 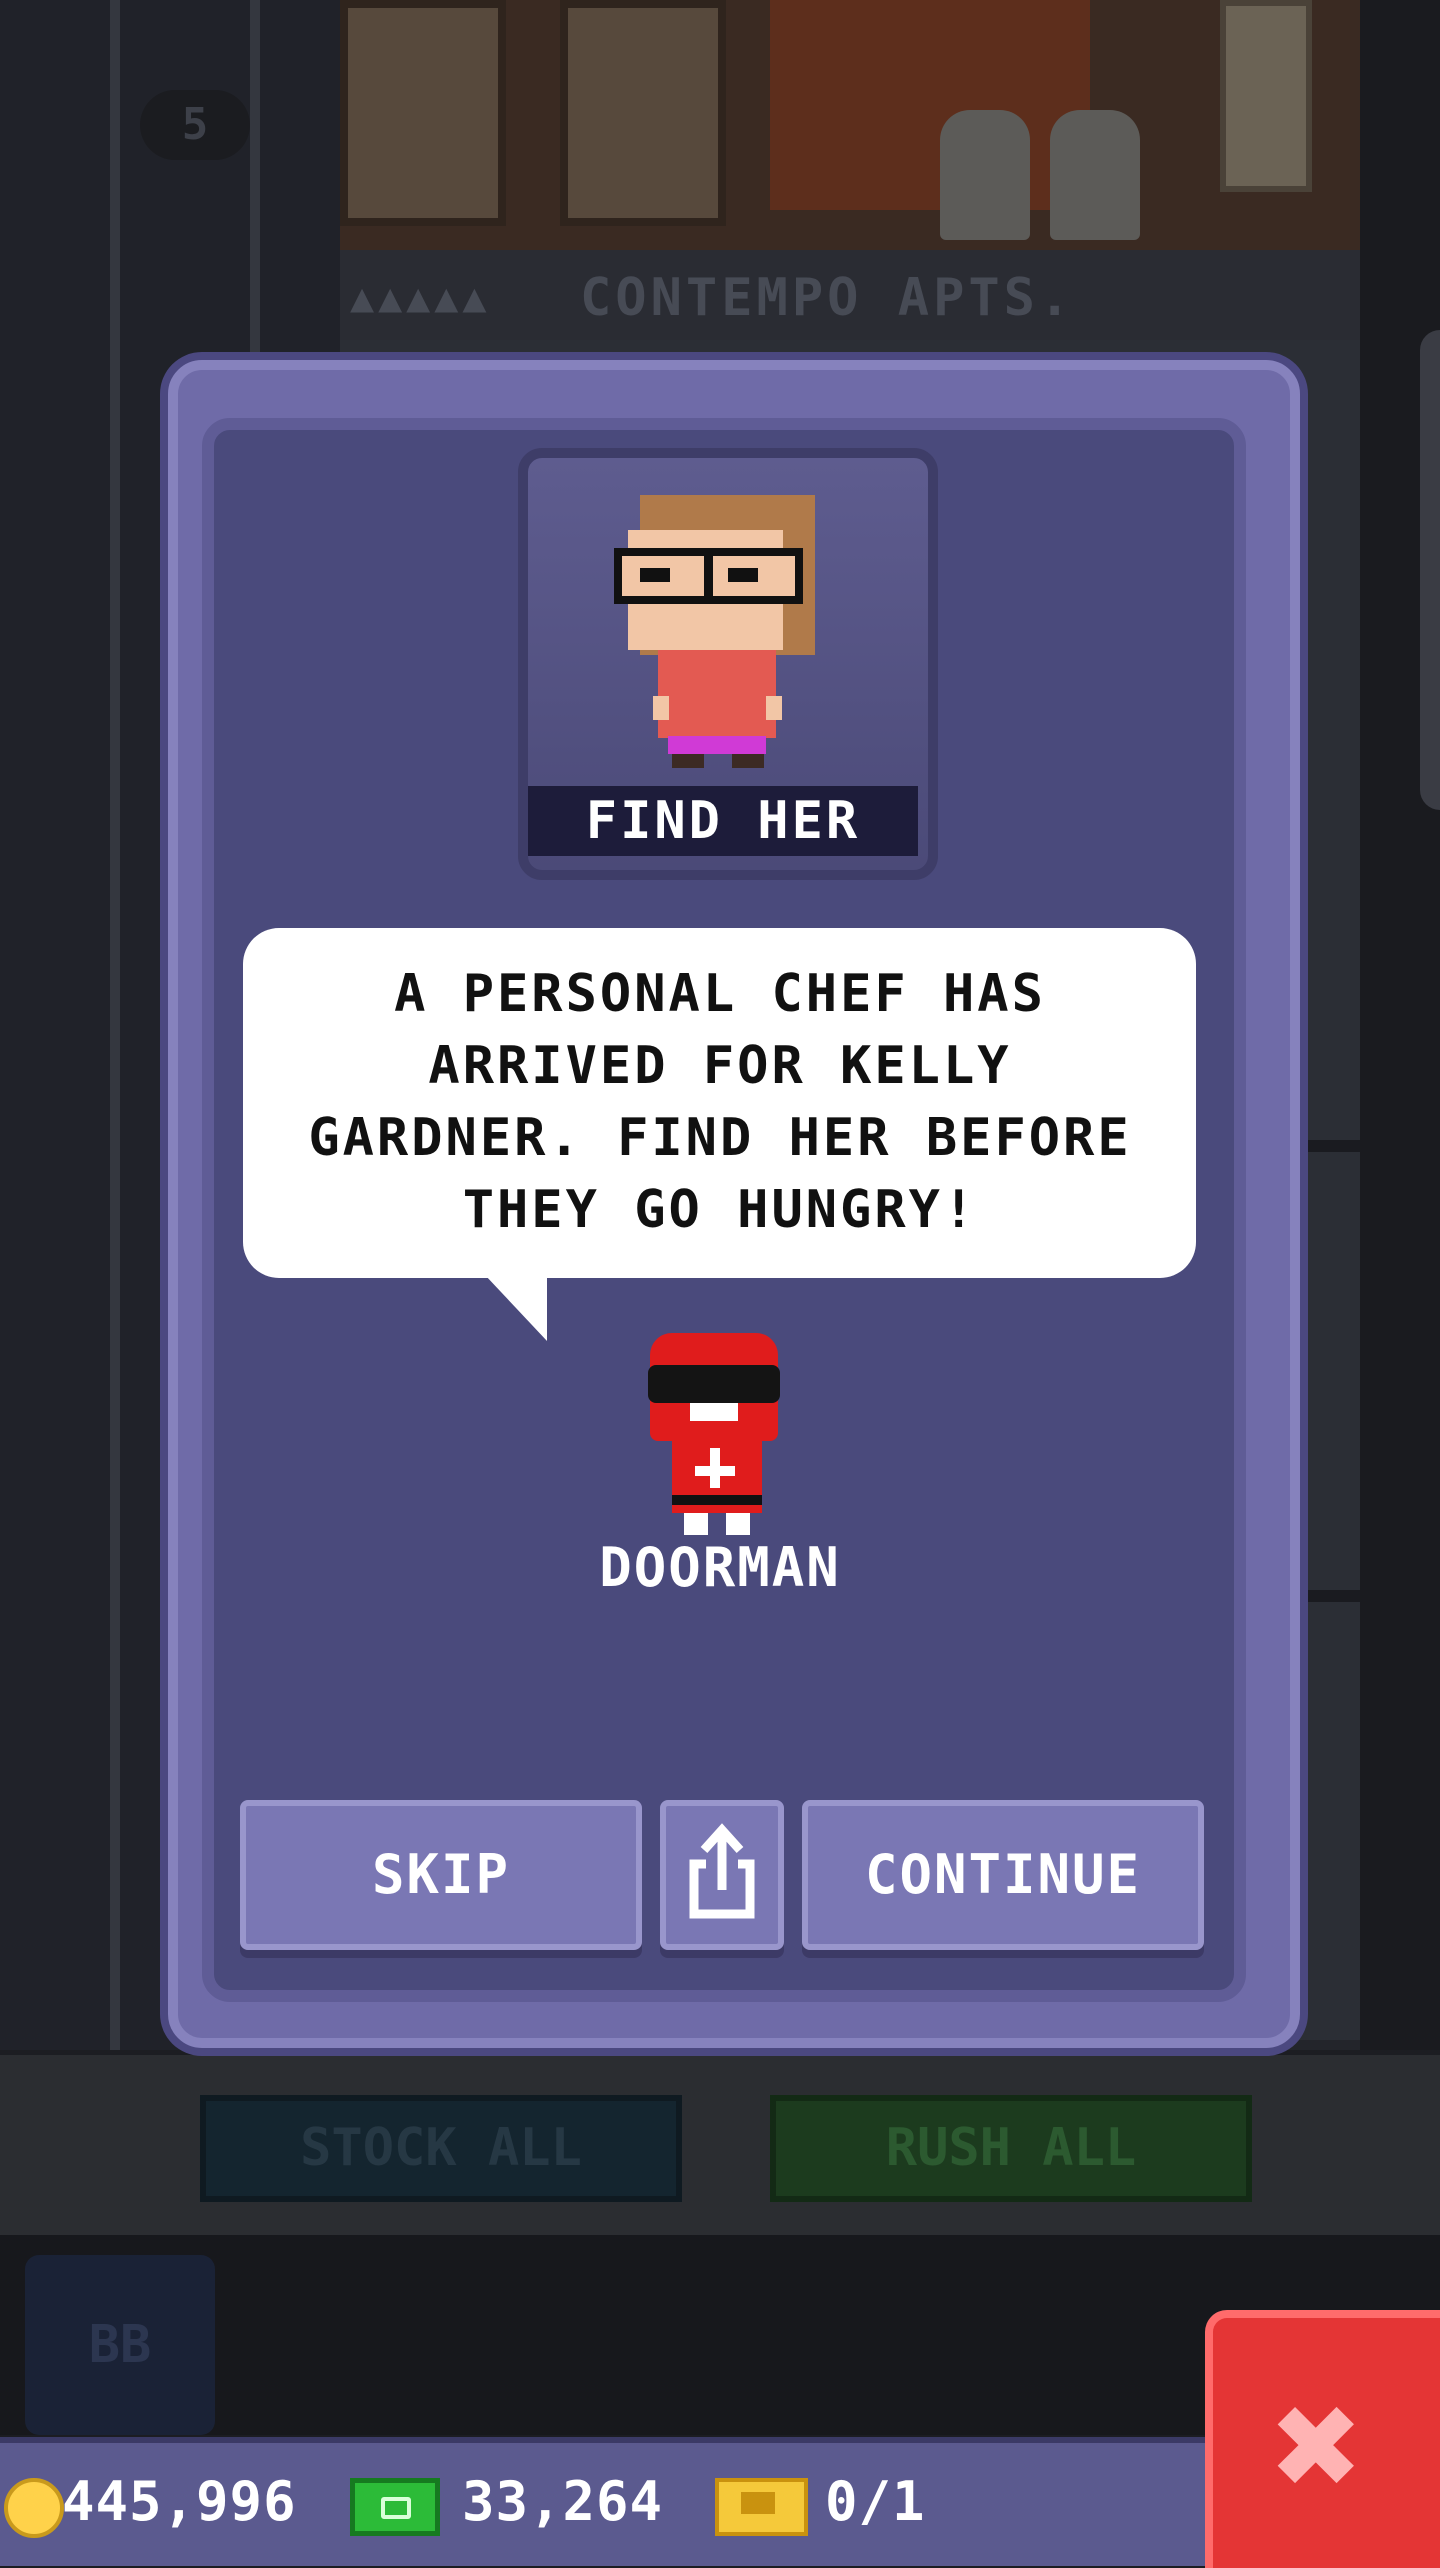 What do you see at coordinates (723, 821) in the screenshot?
I see `find-her-button: FIND HER` at bounding box center [723, 821].